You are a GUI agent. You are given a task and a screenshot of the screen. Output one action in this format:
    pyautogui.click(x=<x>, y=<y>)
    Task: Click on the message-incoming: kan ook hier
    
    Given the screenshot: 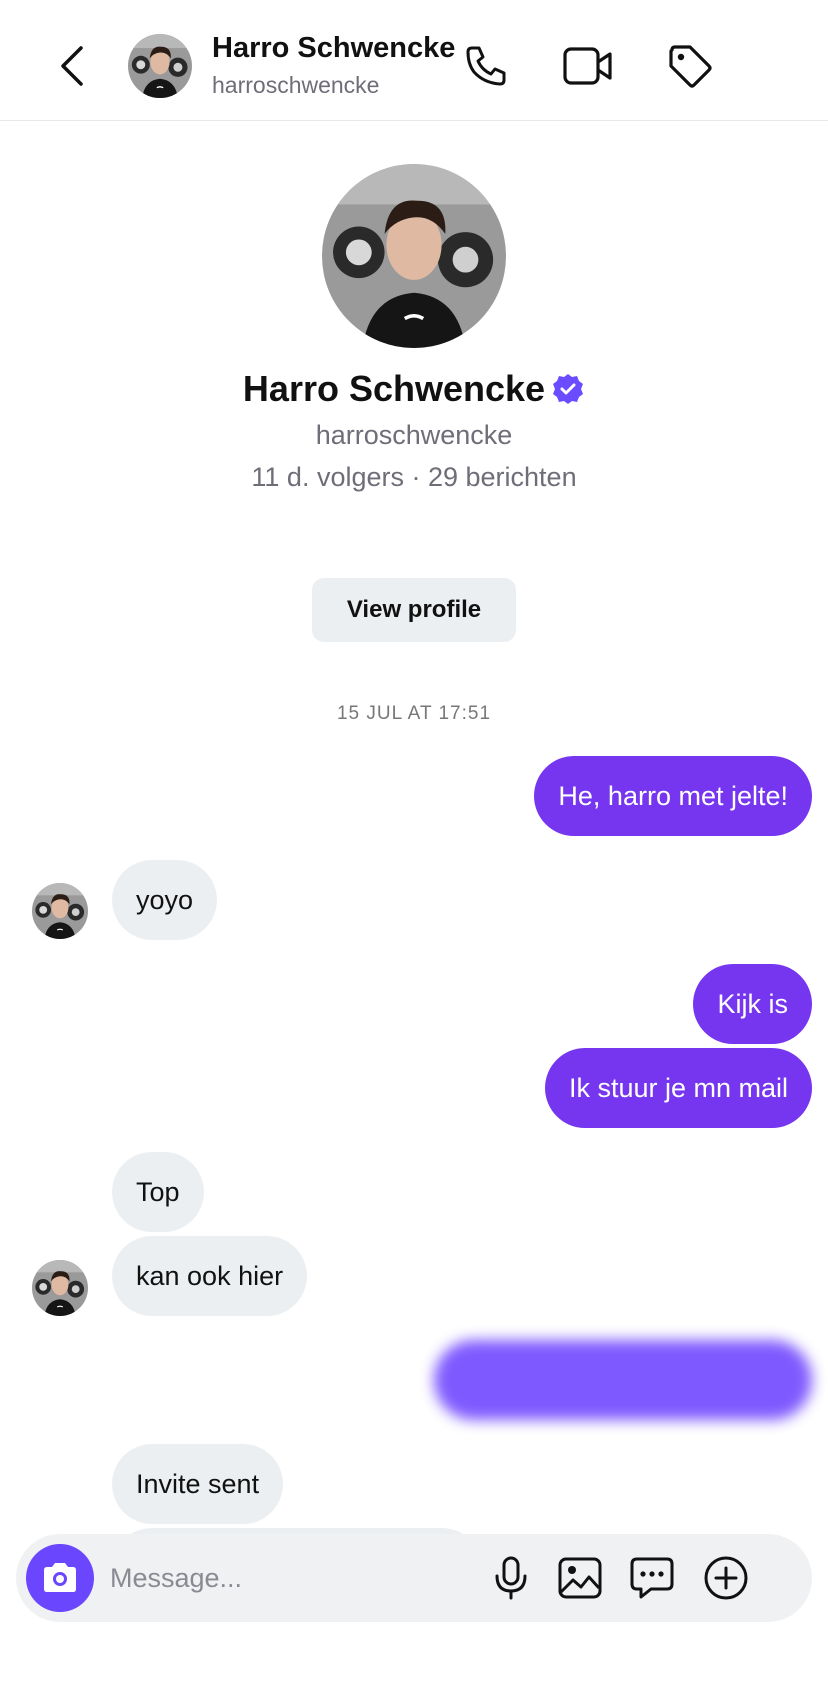 What is the action you would take?
    pyautogui.click(x=210, y=1276)
    